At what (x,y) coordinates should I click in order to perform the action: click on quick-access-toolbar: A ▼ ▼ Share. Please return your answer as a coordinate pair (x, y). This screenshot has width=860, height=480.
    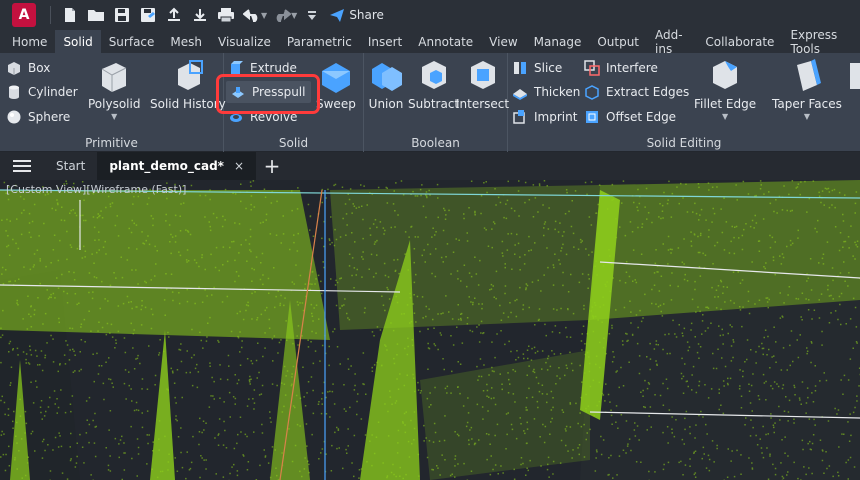
    Looking at the image, I should click on (430, 15).